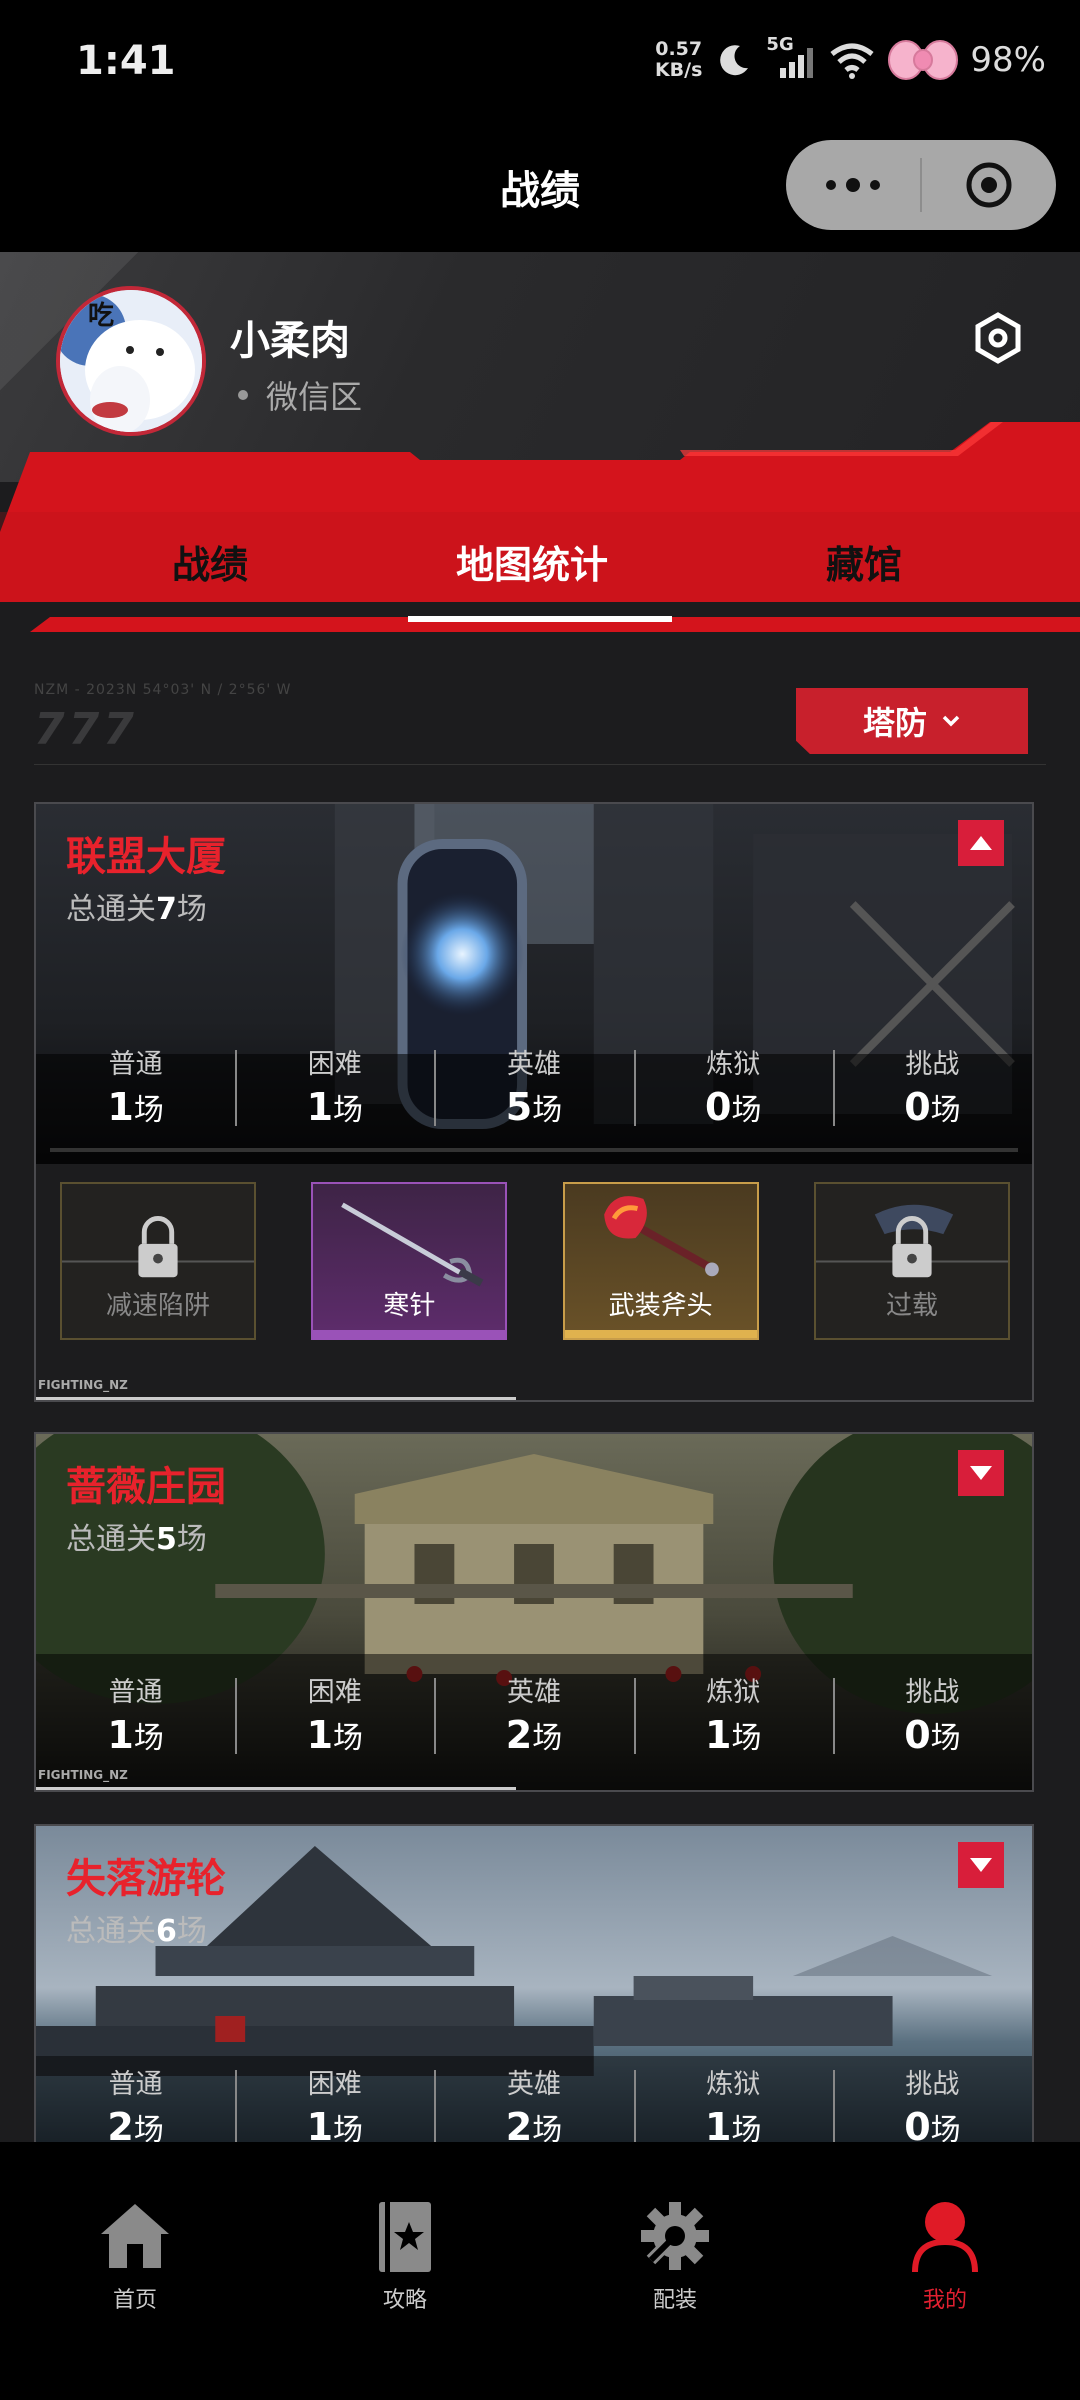 The width and height of the screenshot is (1080, 2400). Describe the element at coordinates (135, 2105) in the screenshot. I see `stat-normal: 普通 2场` at that location.